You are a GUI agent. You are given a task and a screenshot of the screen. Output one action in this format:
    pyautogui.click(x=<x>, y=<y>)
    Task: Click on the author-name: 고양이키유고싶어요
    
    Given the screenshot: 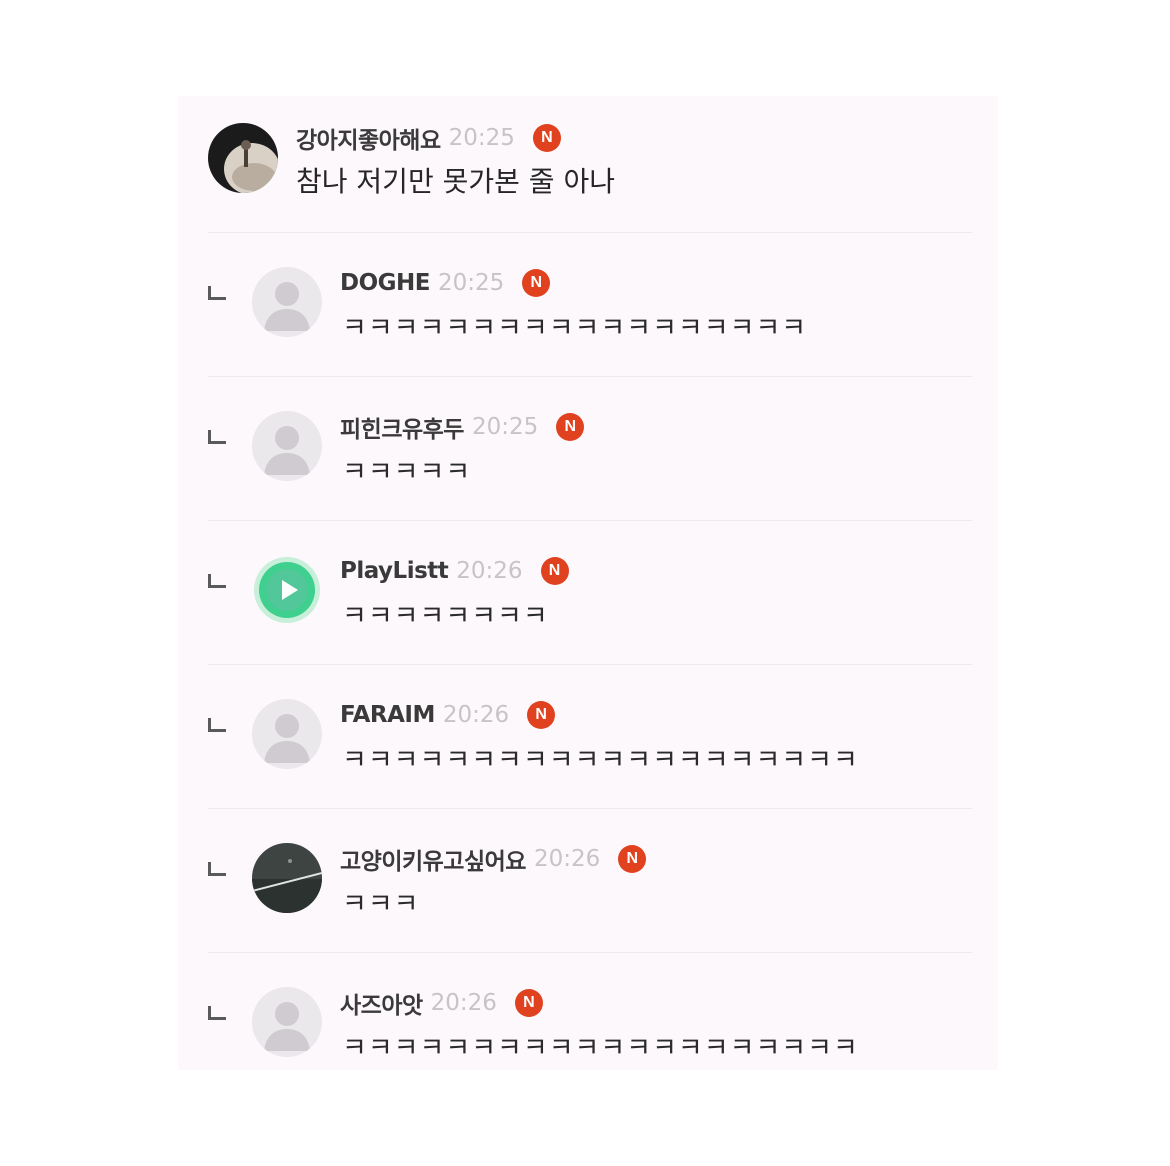 What is the action you would take?
    pyautogui.click(x=433, y=859)
    